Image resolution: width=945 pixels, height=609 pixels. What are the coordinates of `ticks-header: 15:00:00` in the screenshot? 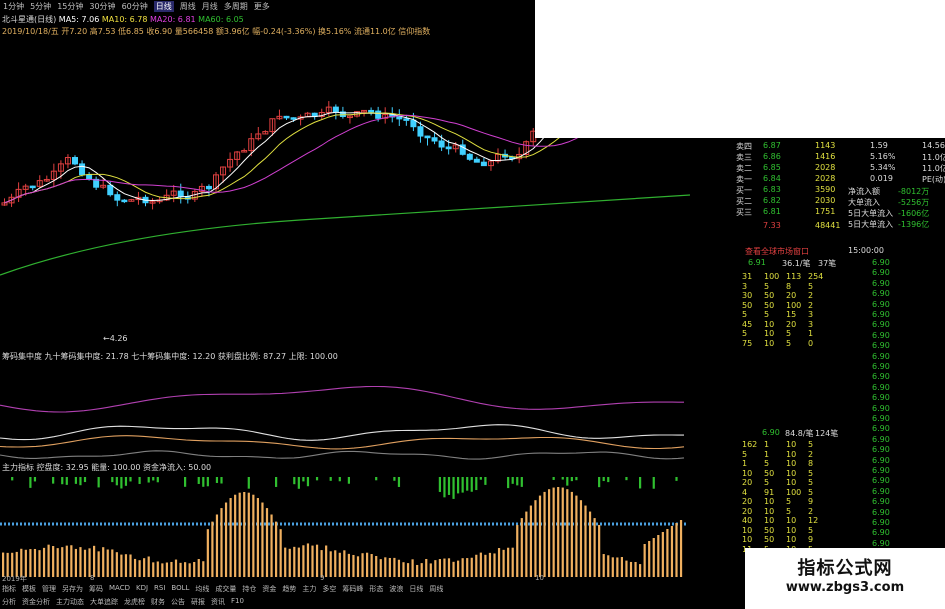 It's located at (866, 250).